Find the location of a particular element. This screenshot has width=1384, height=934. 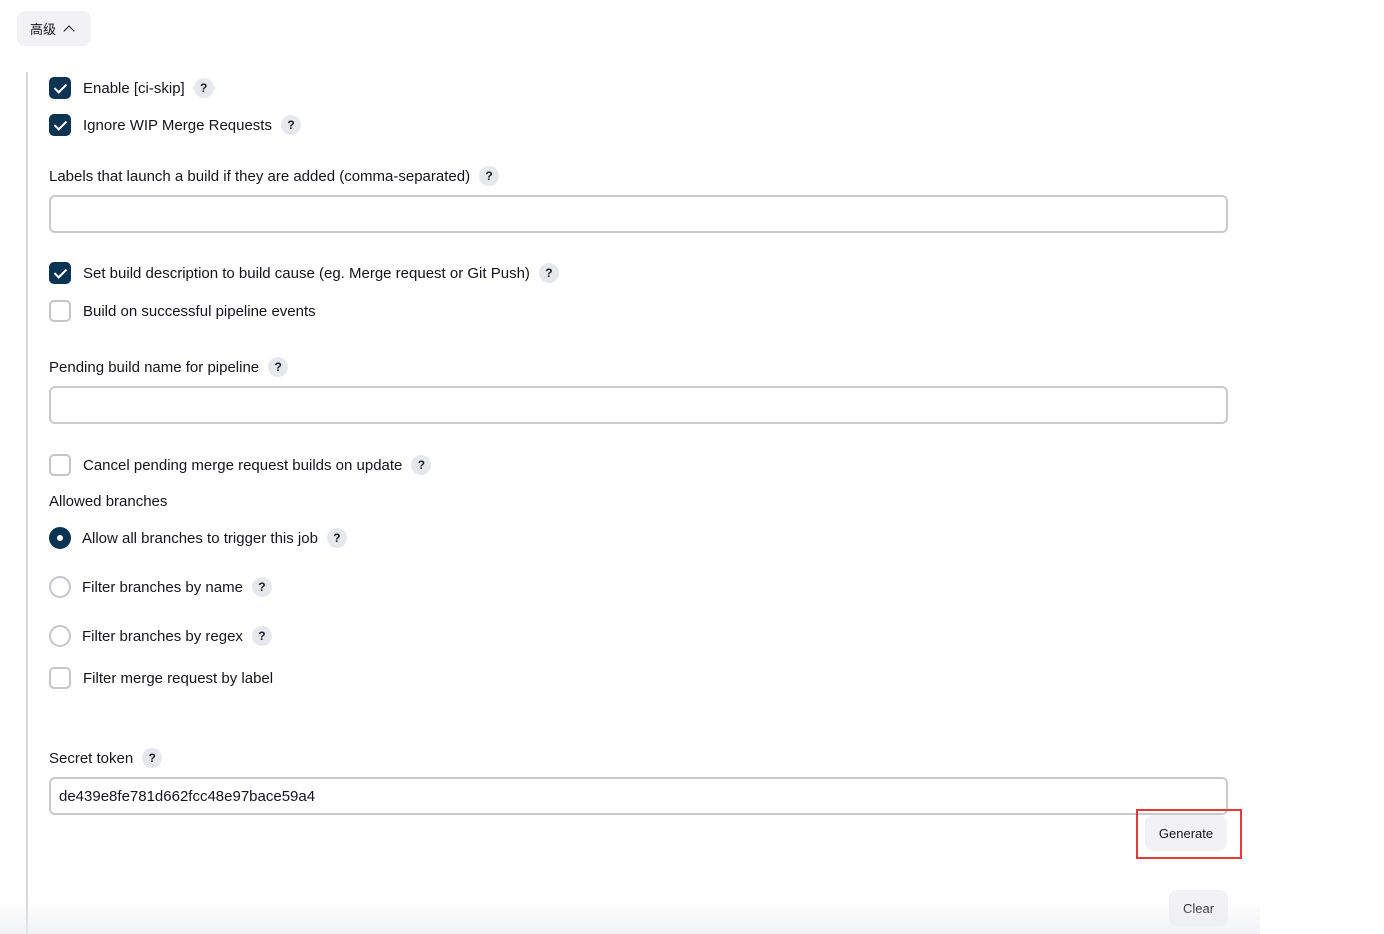

clear-button: Clear is located at coordinates (1198, 908).